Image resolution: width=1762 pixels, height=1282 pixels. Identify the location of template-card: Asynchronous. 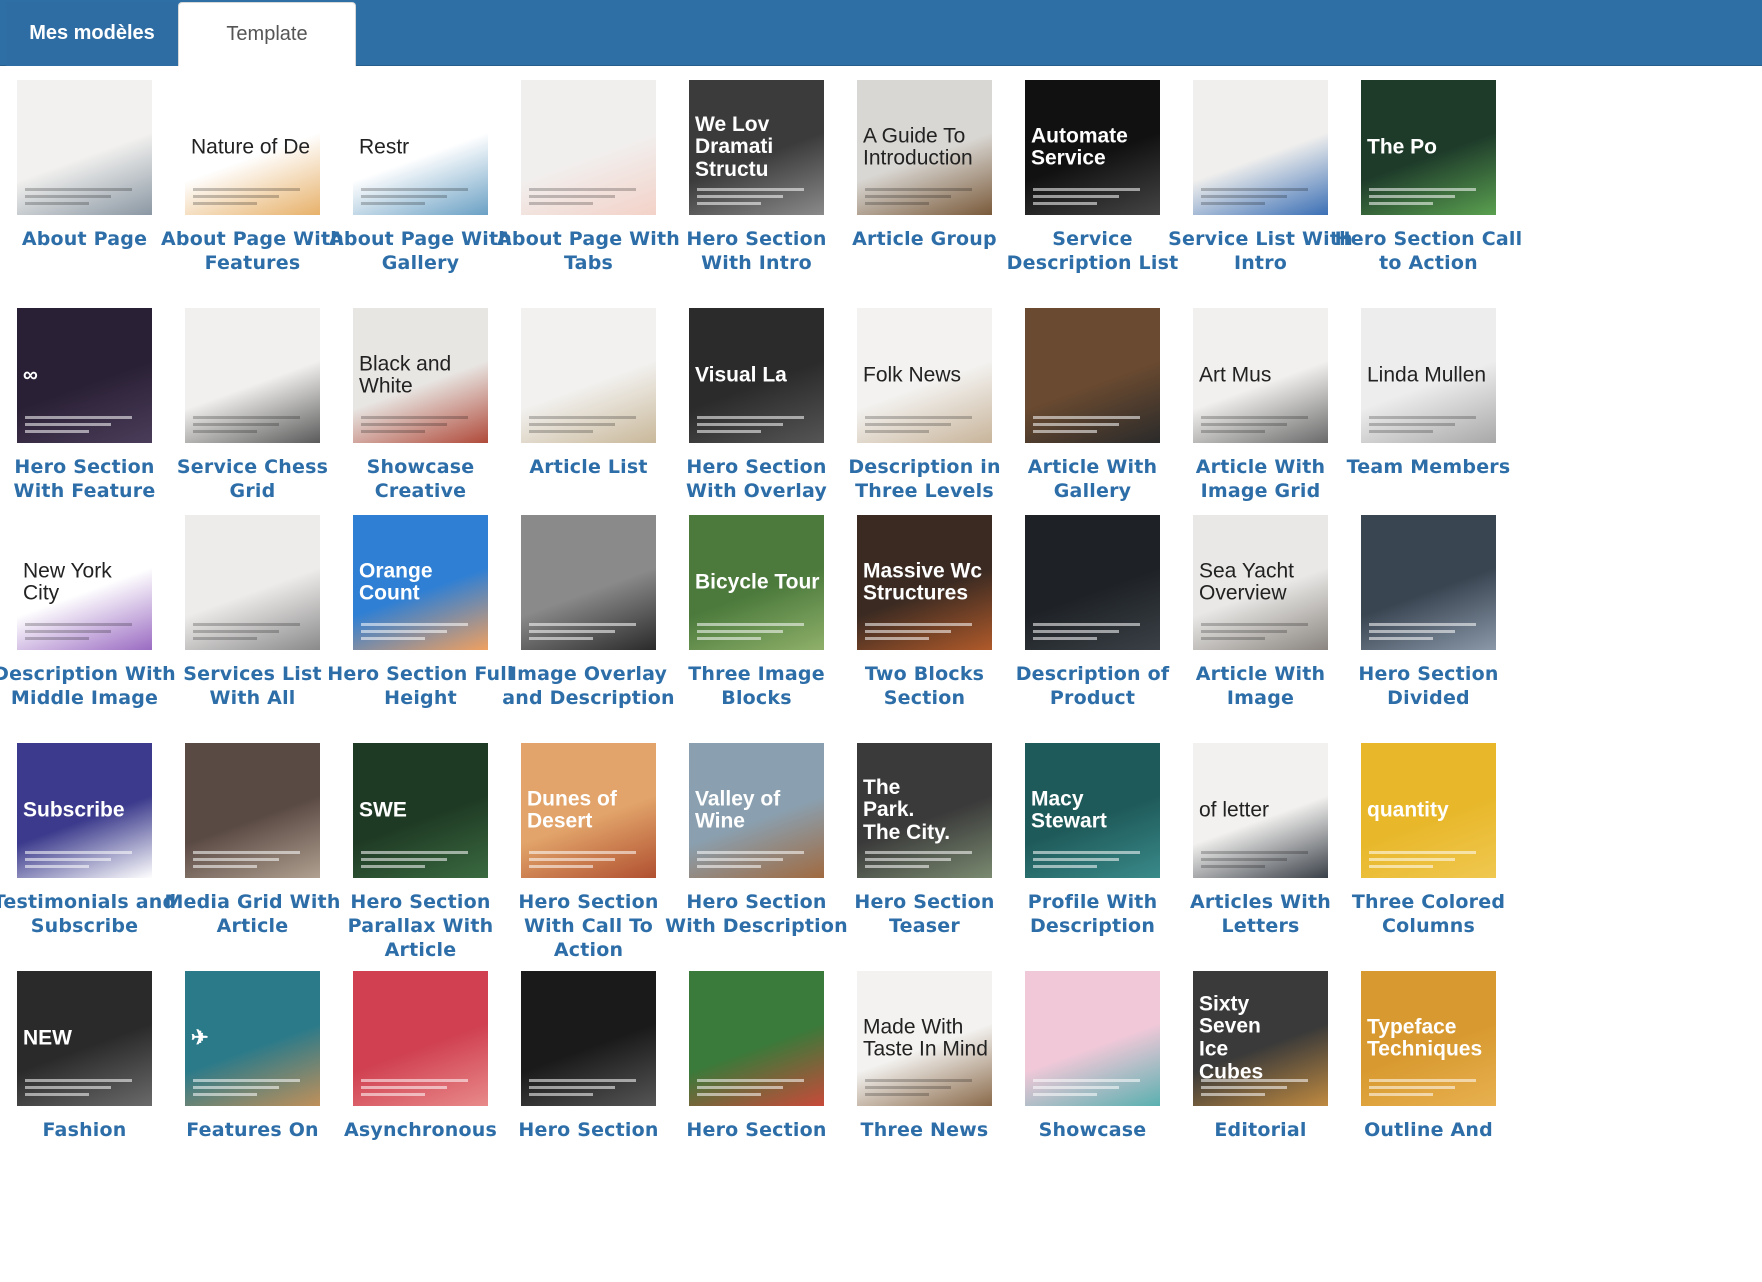
(420, 1056).